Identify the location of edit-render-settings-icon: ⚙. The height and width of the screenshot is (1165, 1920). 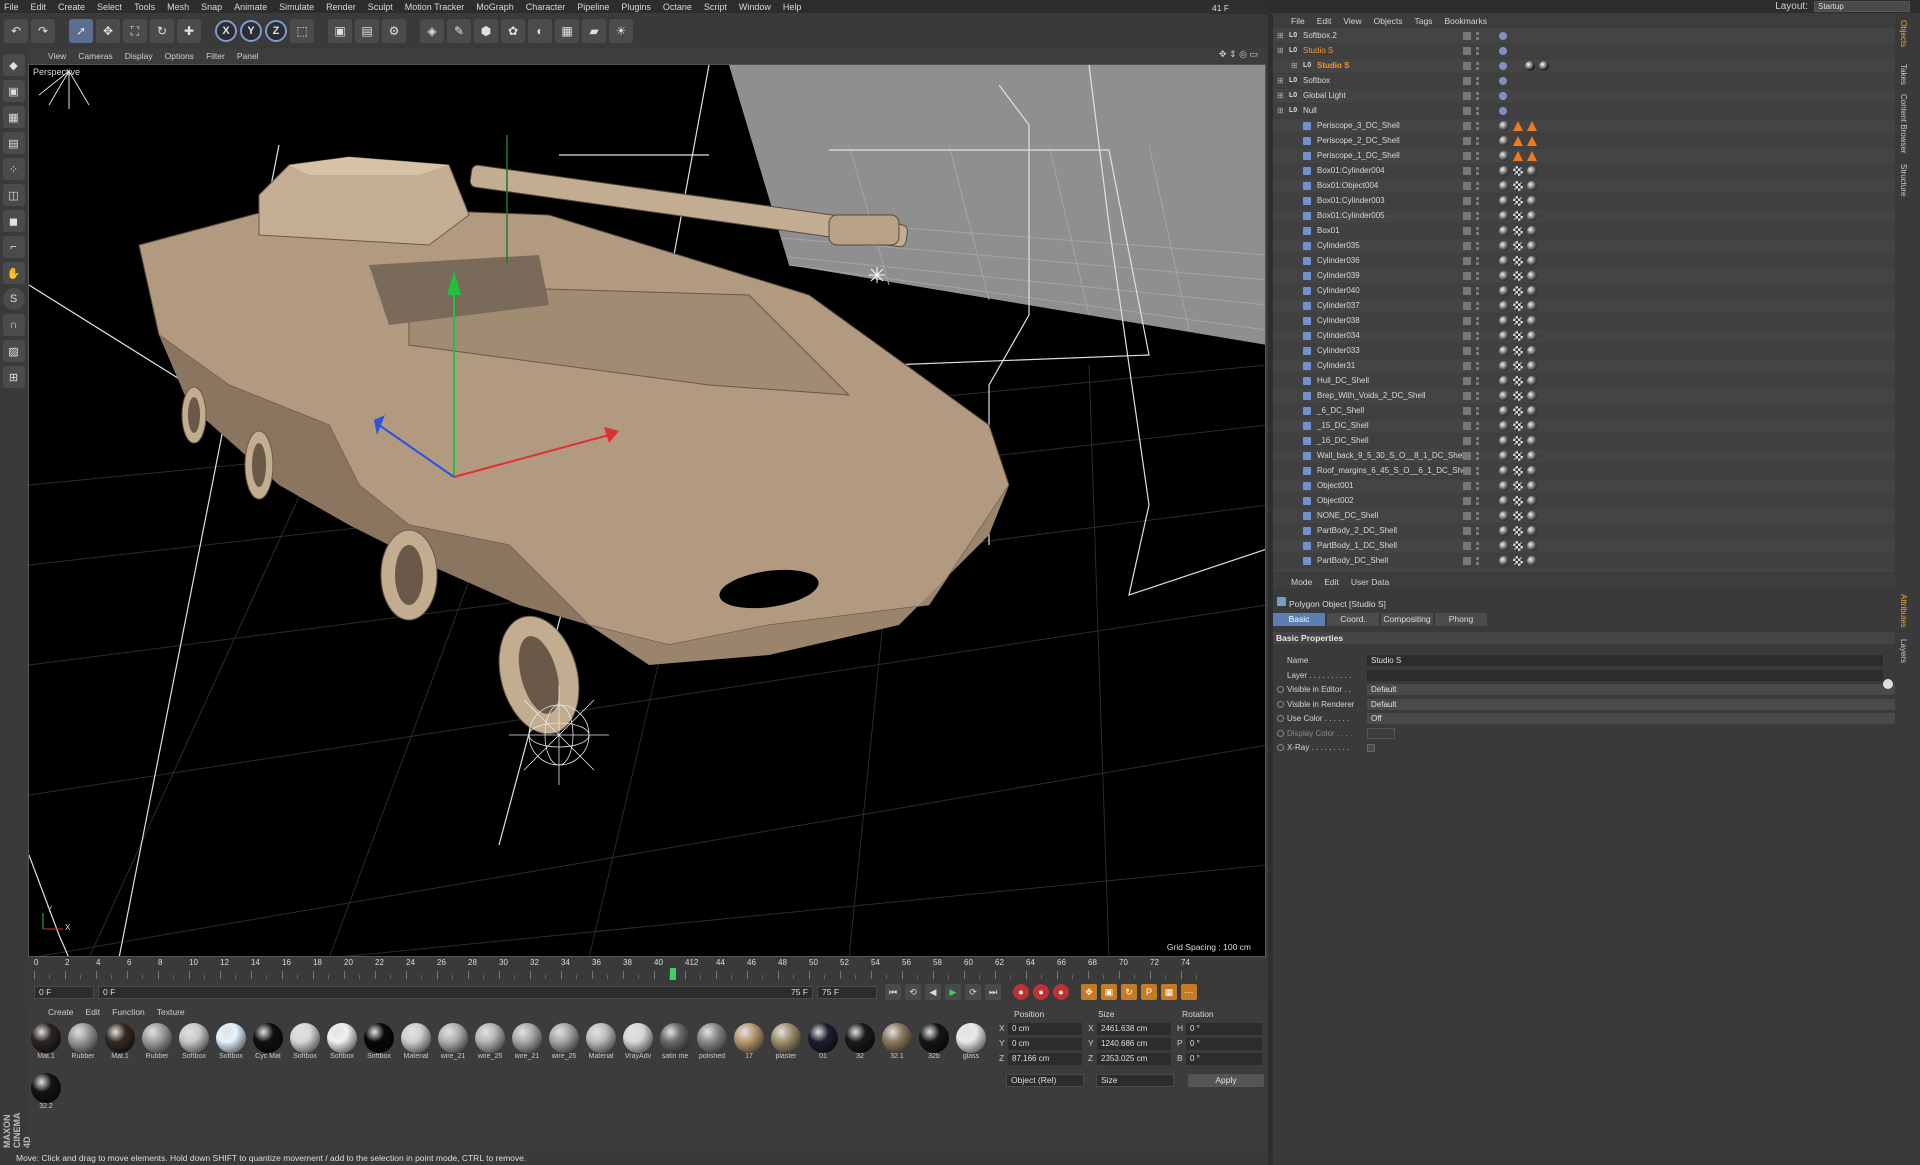
(394, 31).